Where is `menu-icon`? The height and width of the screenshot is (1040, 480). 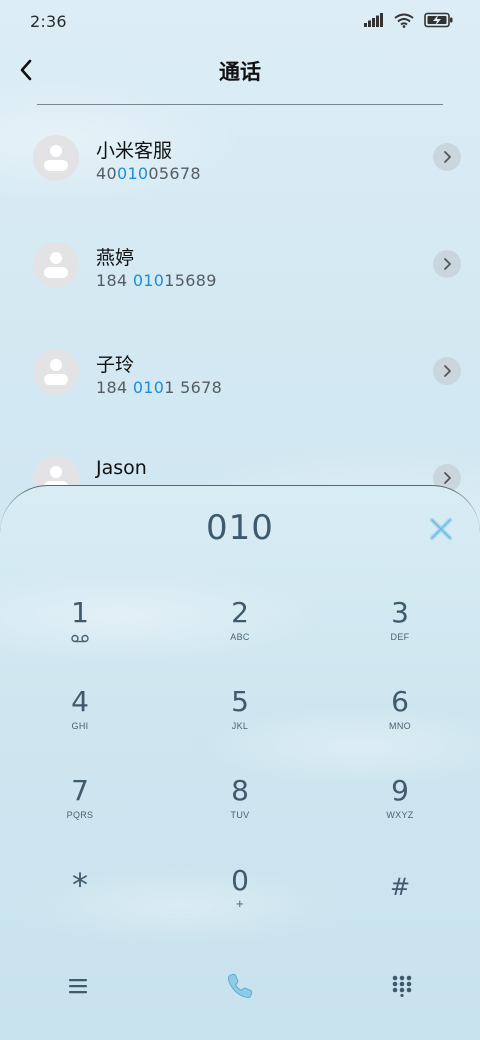 menu-icon is located at coordinates (78, 986).